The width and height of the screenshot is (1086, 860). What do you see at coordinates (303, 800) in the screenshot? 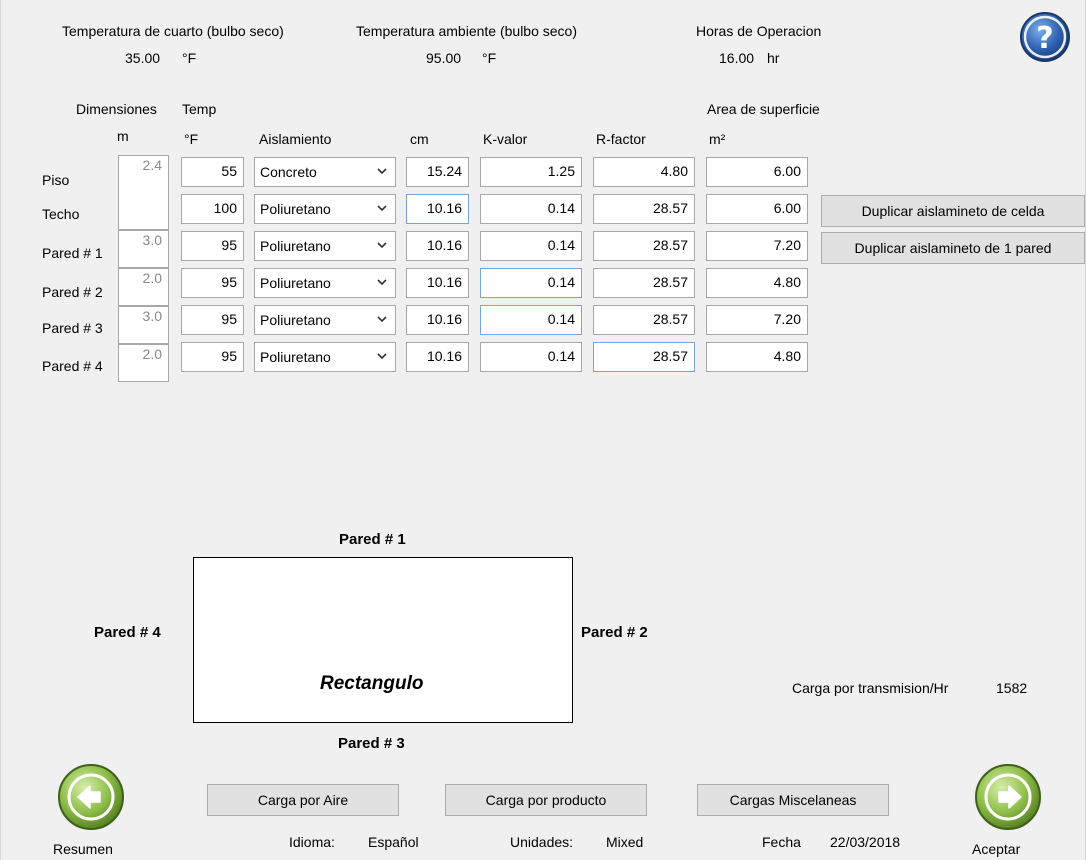
I see `air-load-button: Carga por Aire` at bounding box center [303, 800].